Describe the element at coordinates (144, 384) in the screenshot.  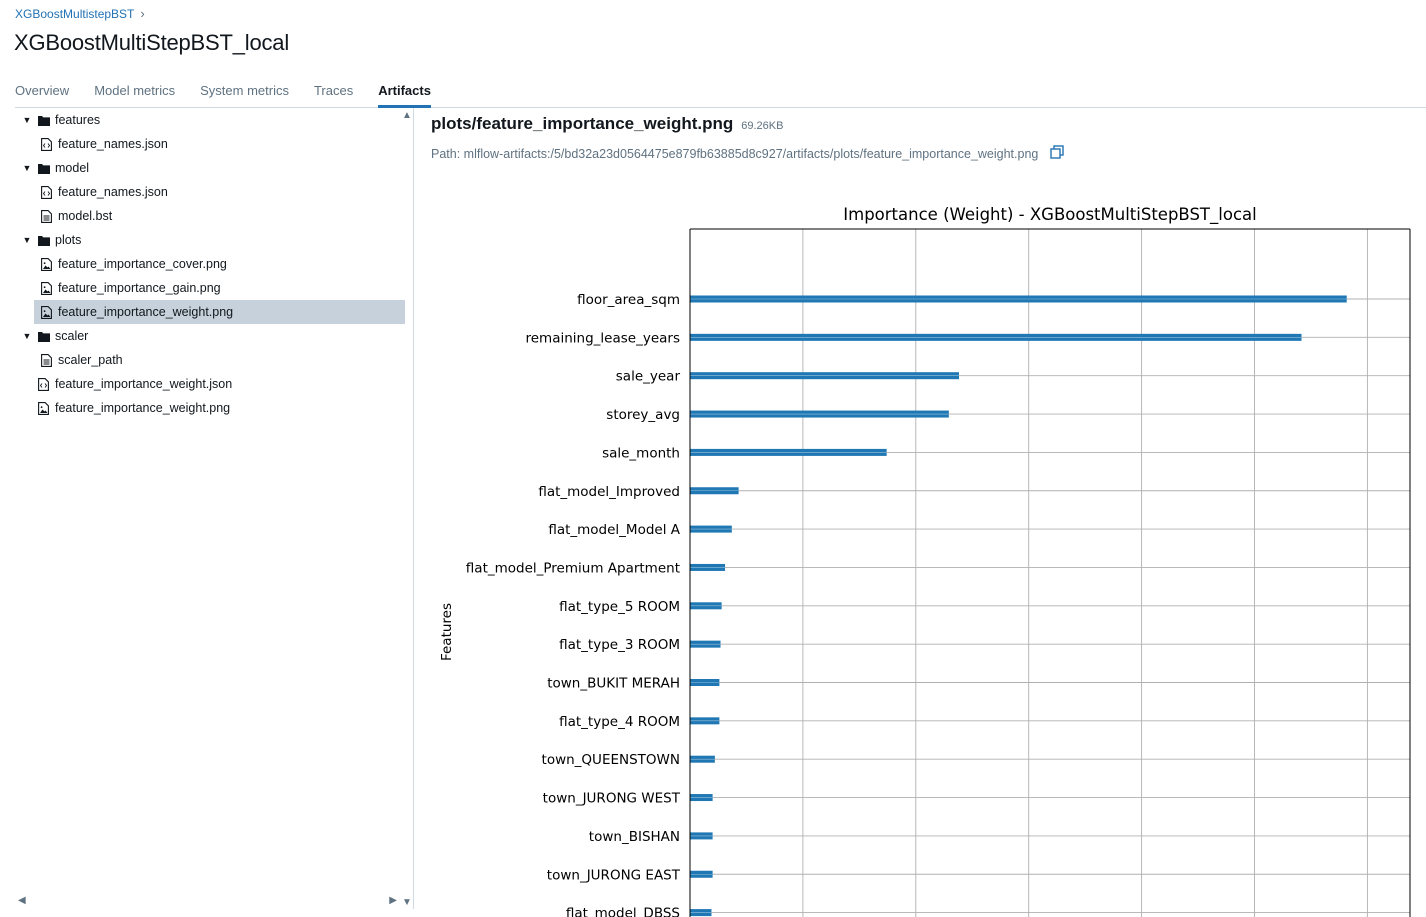
I see `tree-item-label: feature_importance_weight.json` at that location.